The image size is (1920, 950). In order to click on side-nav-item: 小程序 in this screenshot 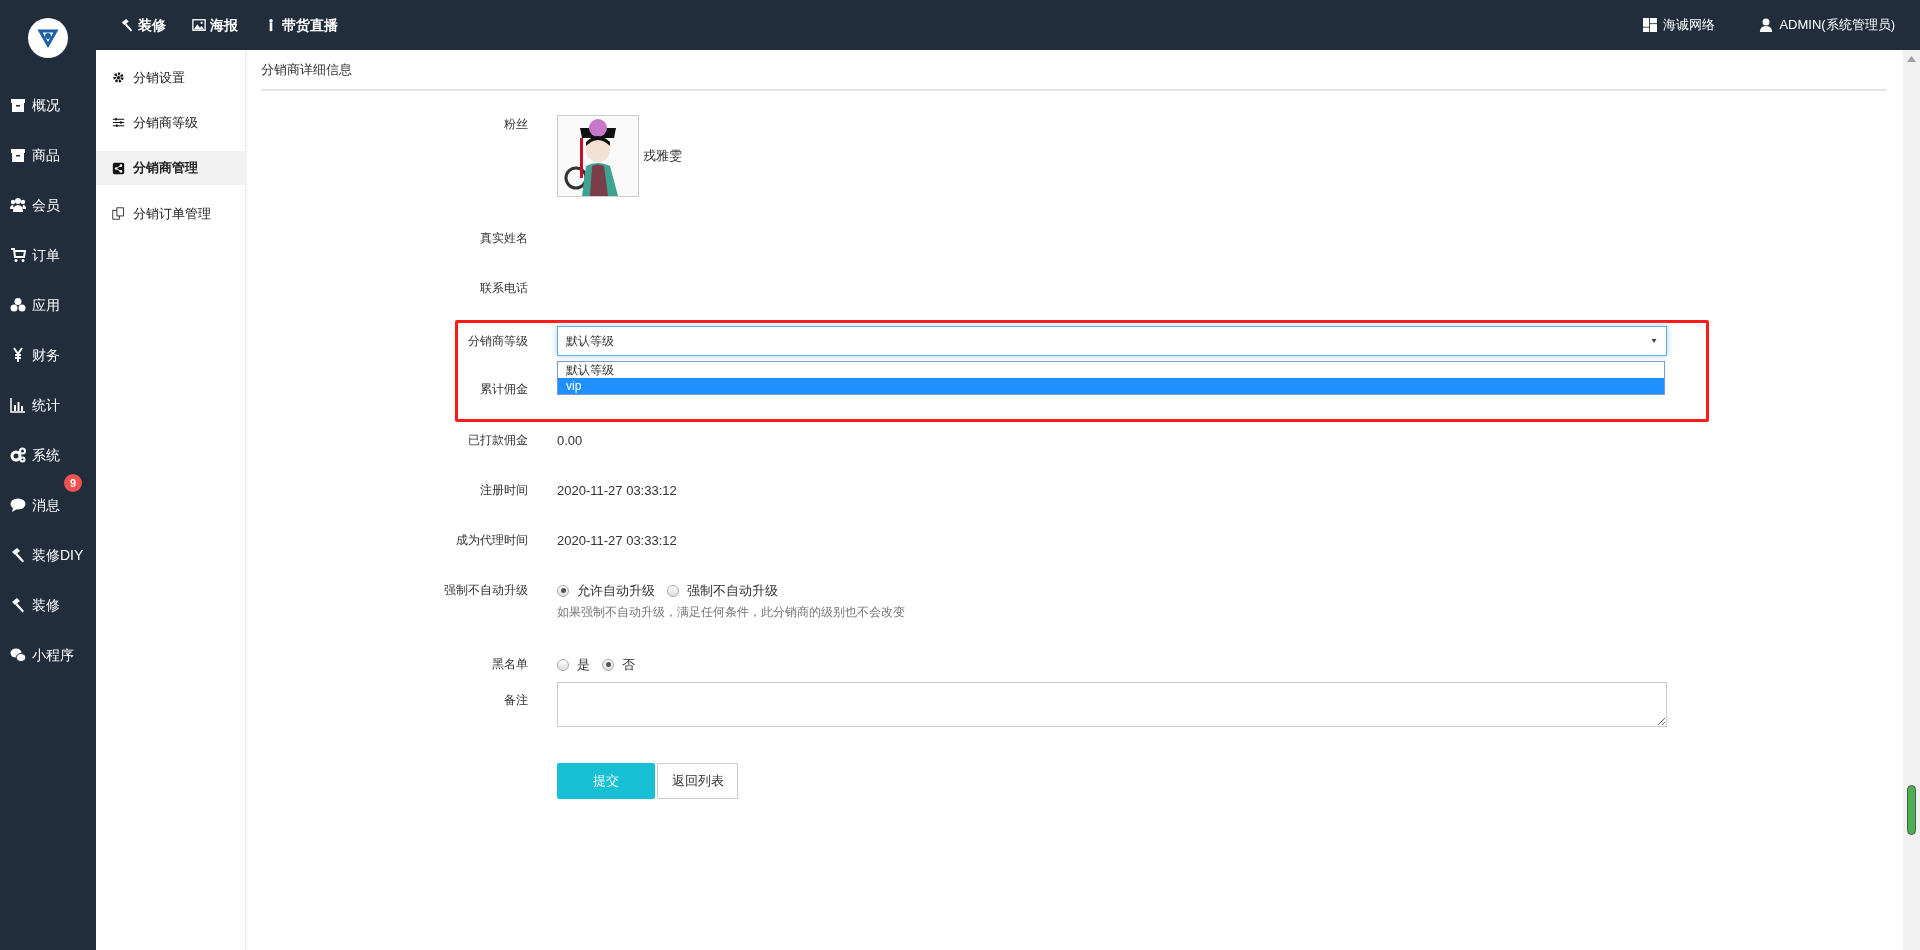, I will do `click(37, 655)`.